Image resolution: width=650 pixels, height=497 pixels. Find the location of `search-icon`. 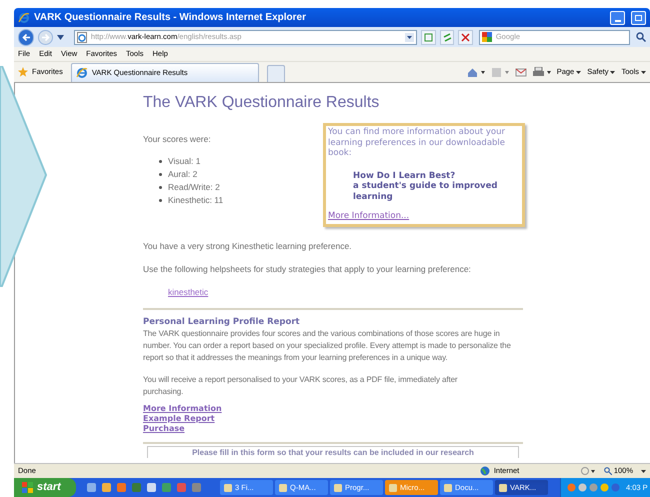

search-icon is located at coordinates (641, 37).